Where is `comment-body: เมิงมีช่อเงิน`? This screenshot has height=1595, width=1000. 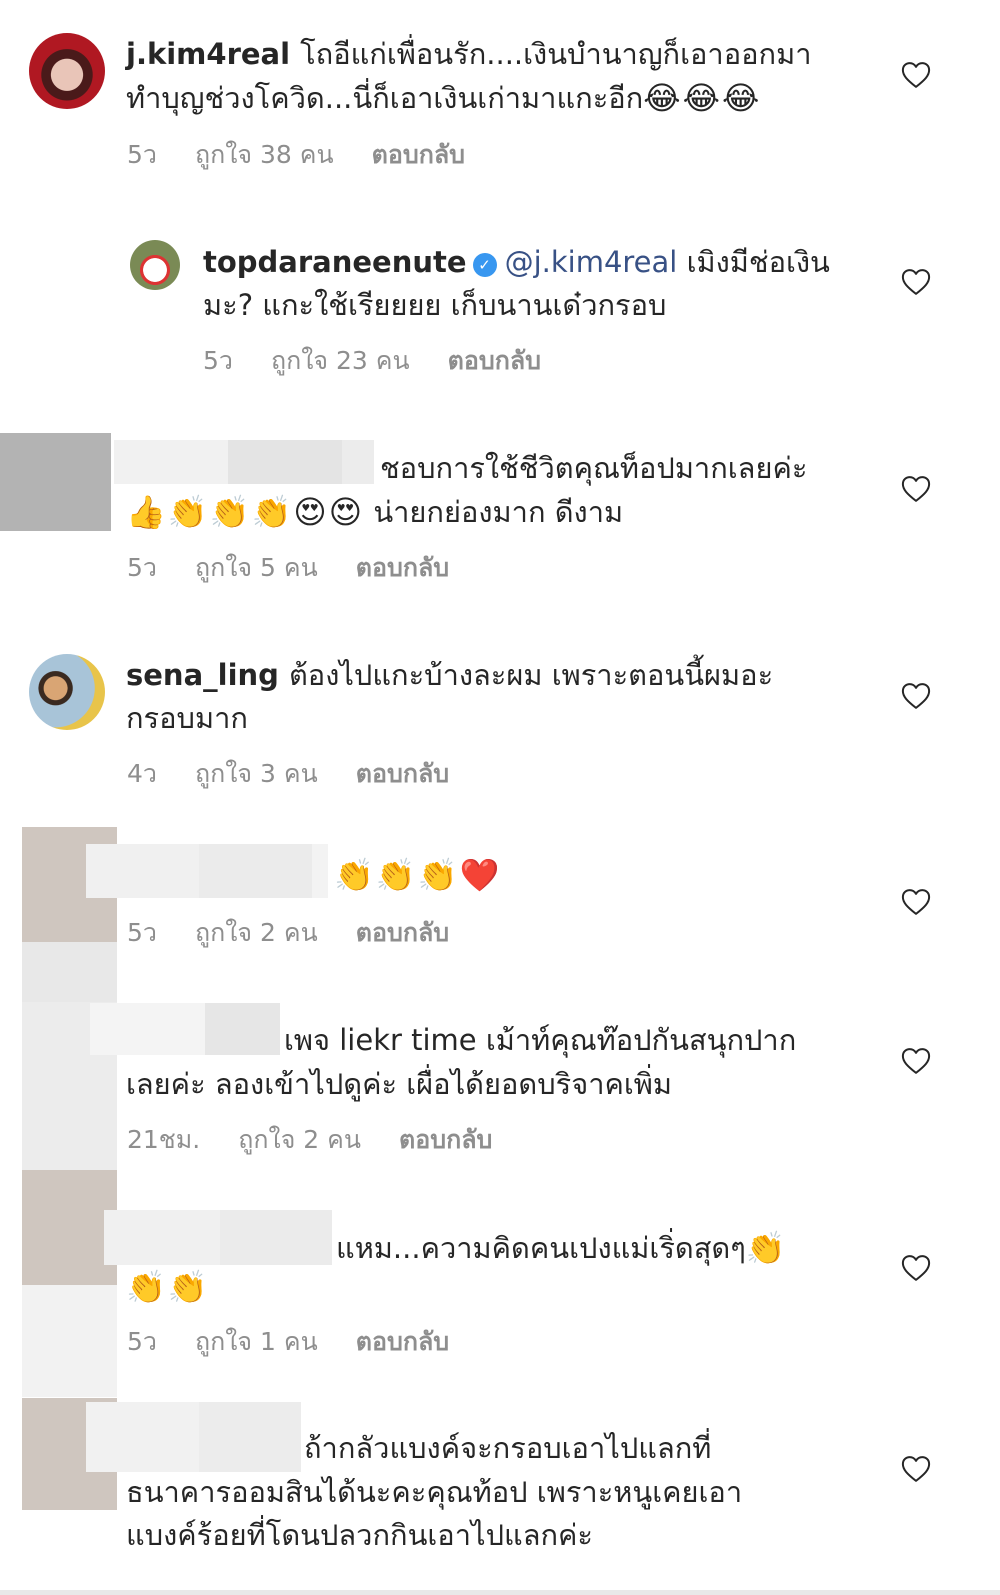
comment-body: เมิงมีช่อเงิน is located at coordinates (758, 262).